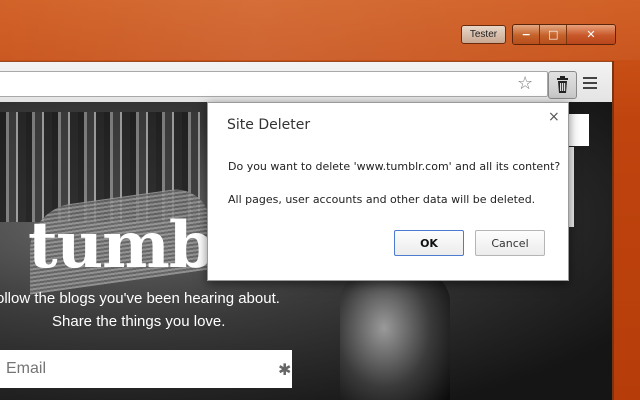 This screenshot has width=640, height=400. Describe the element at coordinates (578, 130) in the screenshot. I see `obscured-panel` at that location.